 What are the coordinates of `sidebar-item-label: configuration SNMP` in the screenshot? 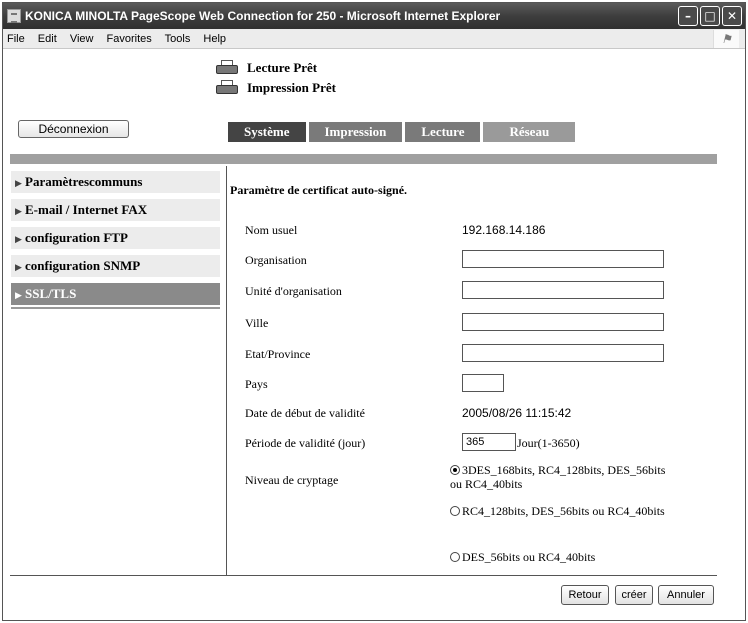 It's located at (83, 265).